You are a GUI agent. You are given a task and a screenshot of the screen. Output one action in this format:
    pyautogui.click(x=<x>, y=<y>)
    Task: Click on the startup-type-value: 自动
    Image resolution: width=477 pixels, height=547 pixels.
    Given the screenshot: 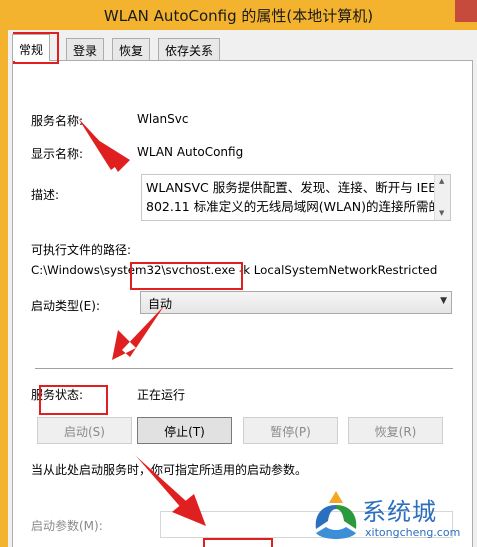 What is the action you would take?
    pyautogui.click(x=160, y=304)
    